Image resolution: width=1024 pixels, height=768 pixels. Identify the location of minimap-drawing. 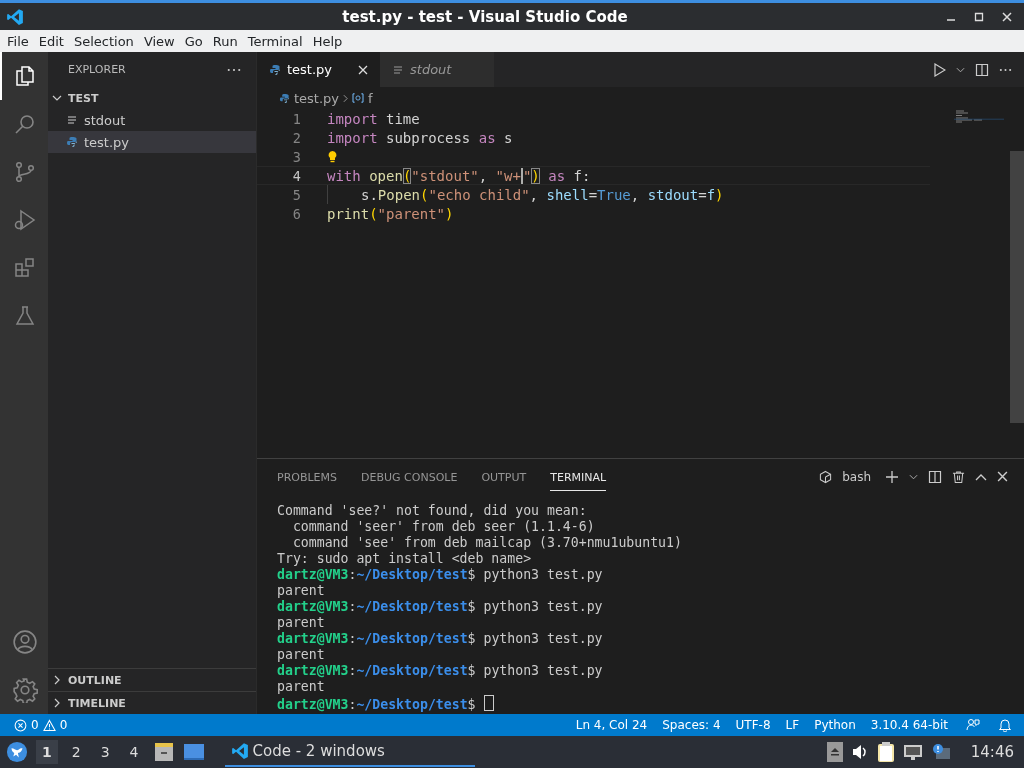
(979, 117).